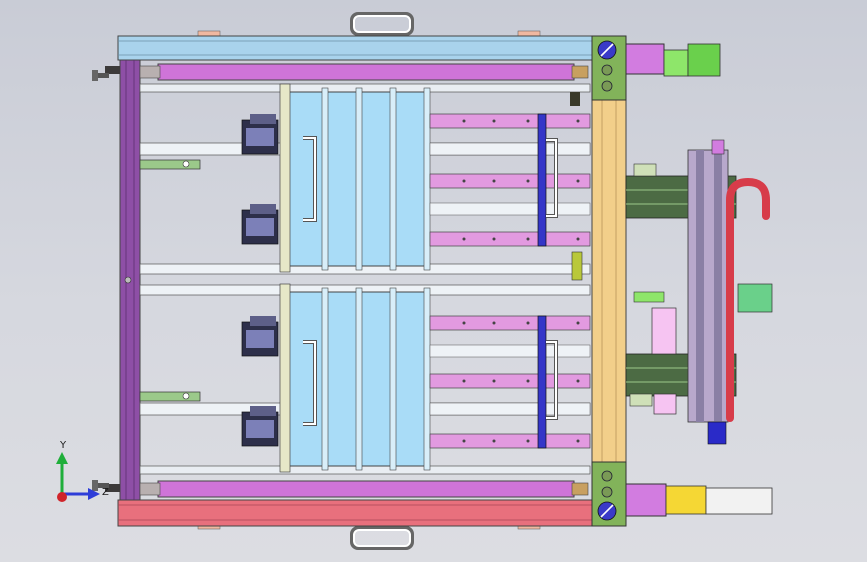 Image resolution: width=867 pixels, height=562 pixels. What do you see at coordinates (105, 492) in the screenshot?
I see `triad-z-label: Z` at bounding box center [105, 492].